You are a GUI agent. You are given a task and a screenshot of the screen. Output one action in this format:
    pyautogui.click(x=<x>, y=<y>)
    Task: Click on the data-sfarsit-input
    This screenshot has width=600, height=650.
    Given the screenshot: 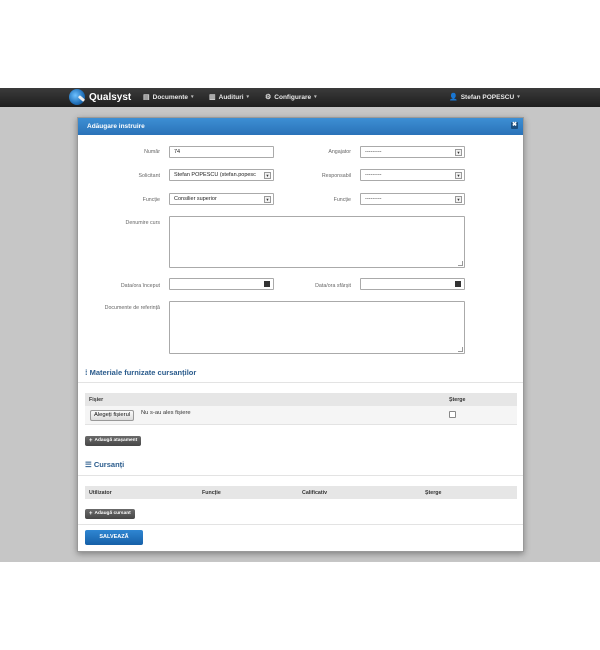 What is the action you would take?
    pyautogui.click(x=412, y=284)
    